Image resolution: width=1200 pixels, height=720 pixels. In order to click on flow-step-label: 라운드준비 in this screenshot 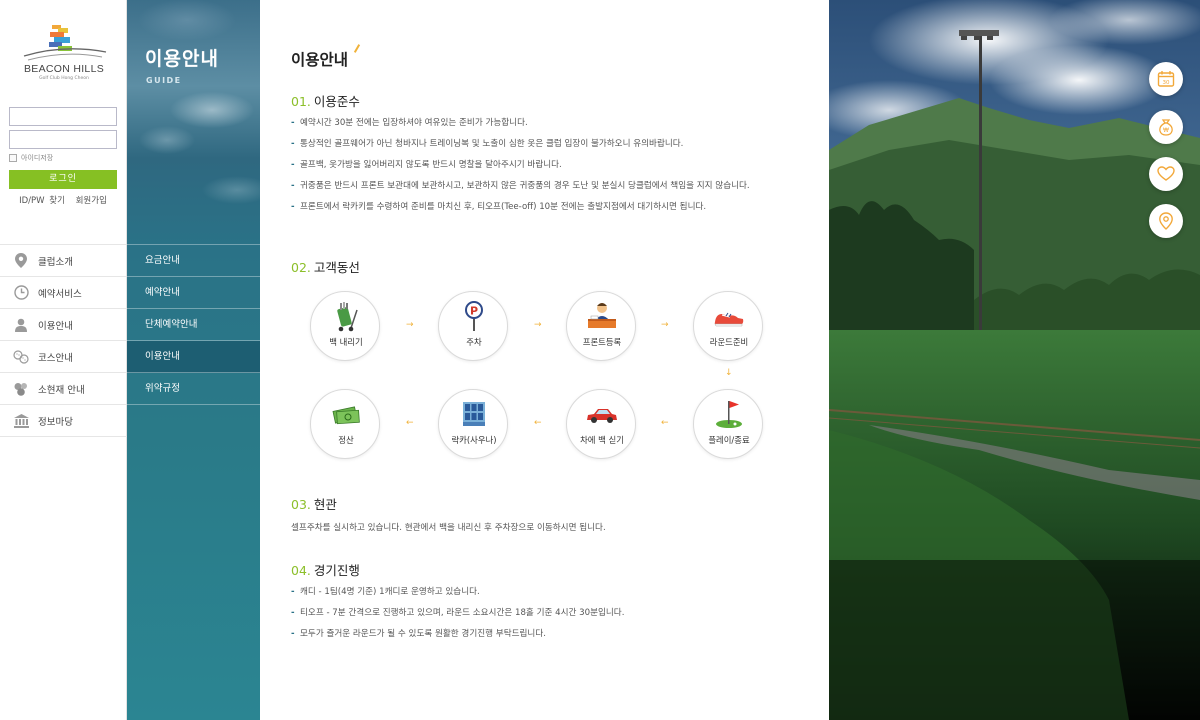, I will do `click(729, 342)`.